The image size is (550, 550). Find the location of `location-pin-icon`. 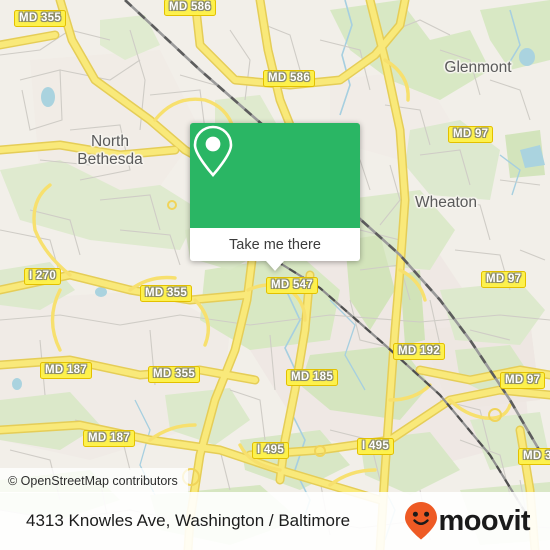

location-pin-icon is located at coordinates (213, 151).